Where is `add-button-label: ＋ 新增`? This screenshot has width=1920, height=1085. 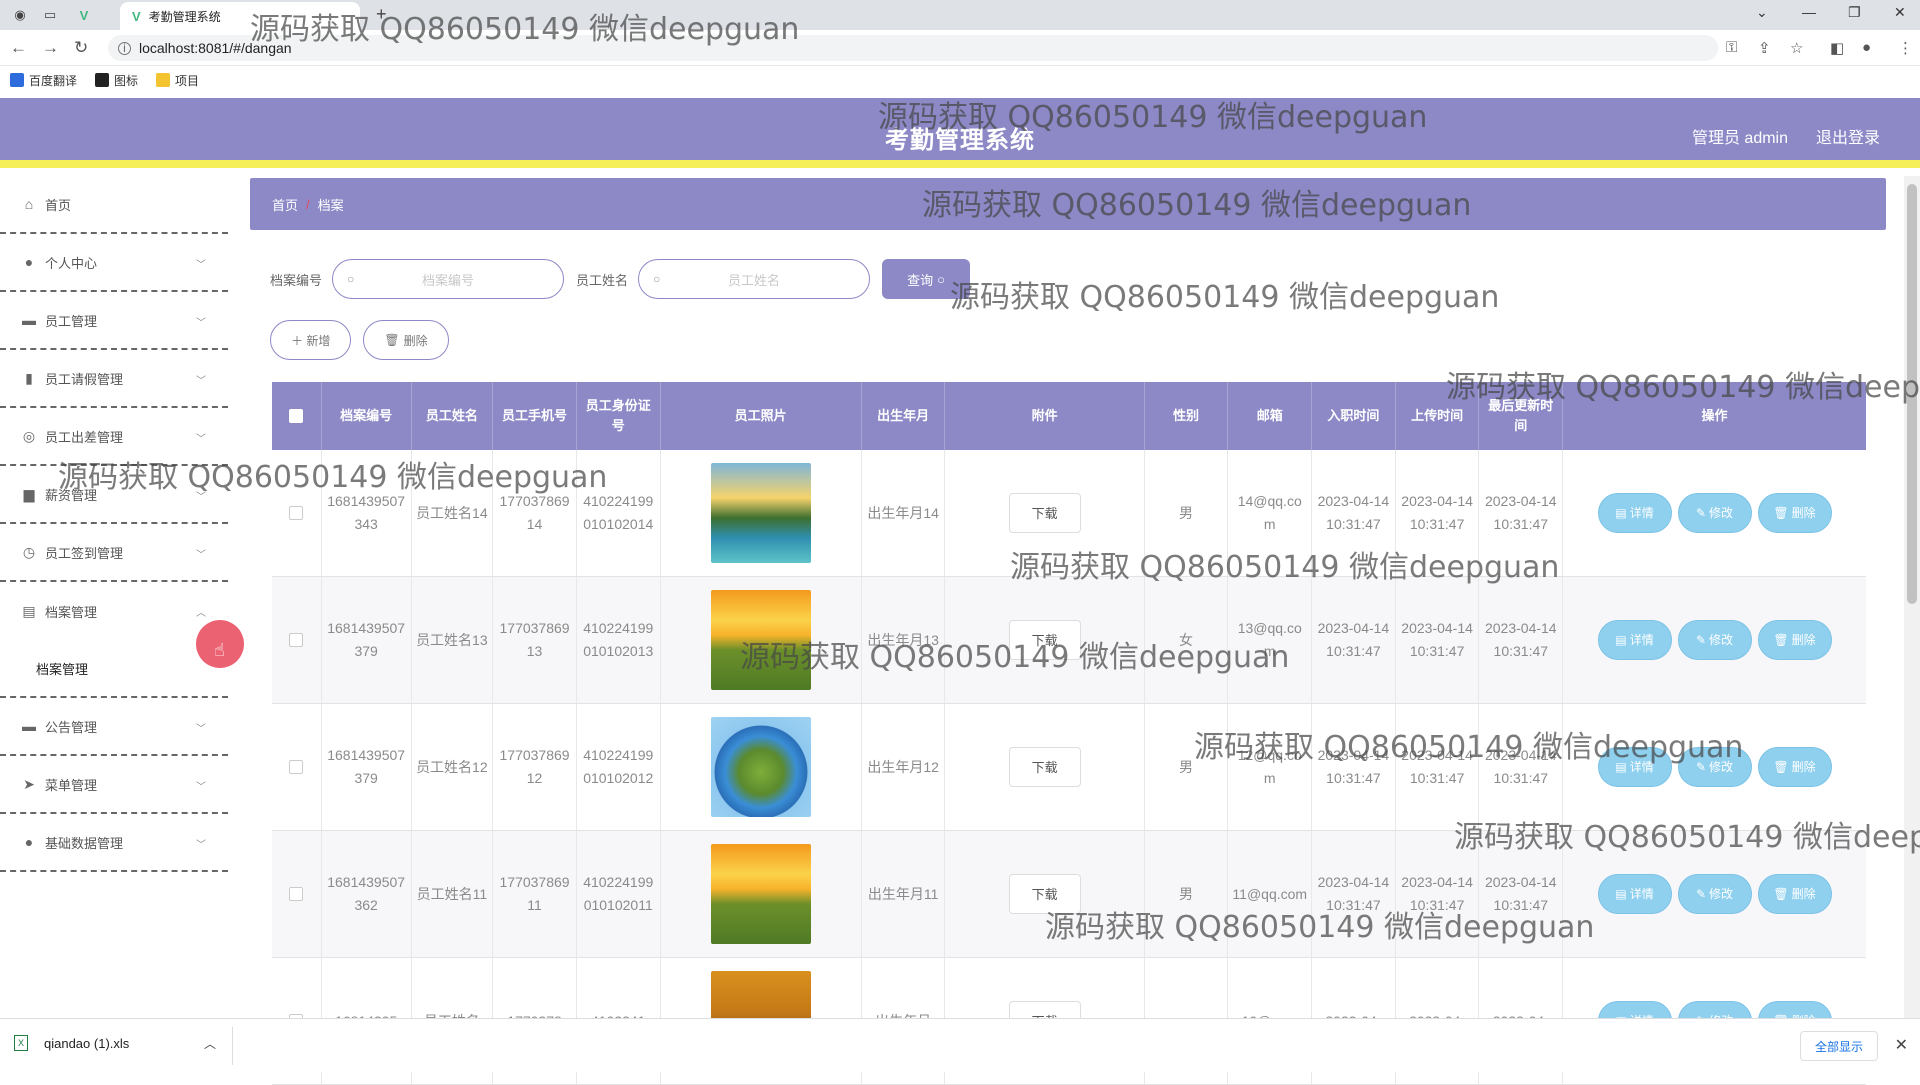
add-button-label: ＋ 新增 is located at coordinates (311, 340).